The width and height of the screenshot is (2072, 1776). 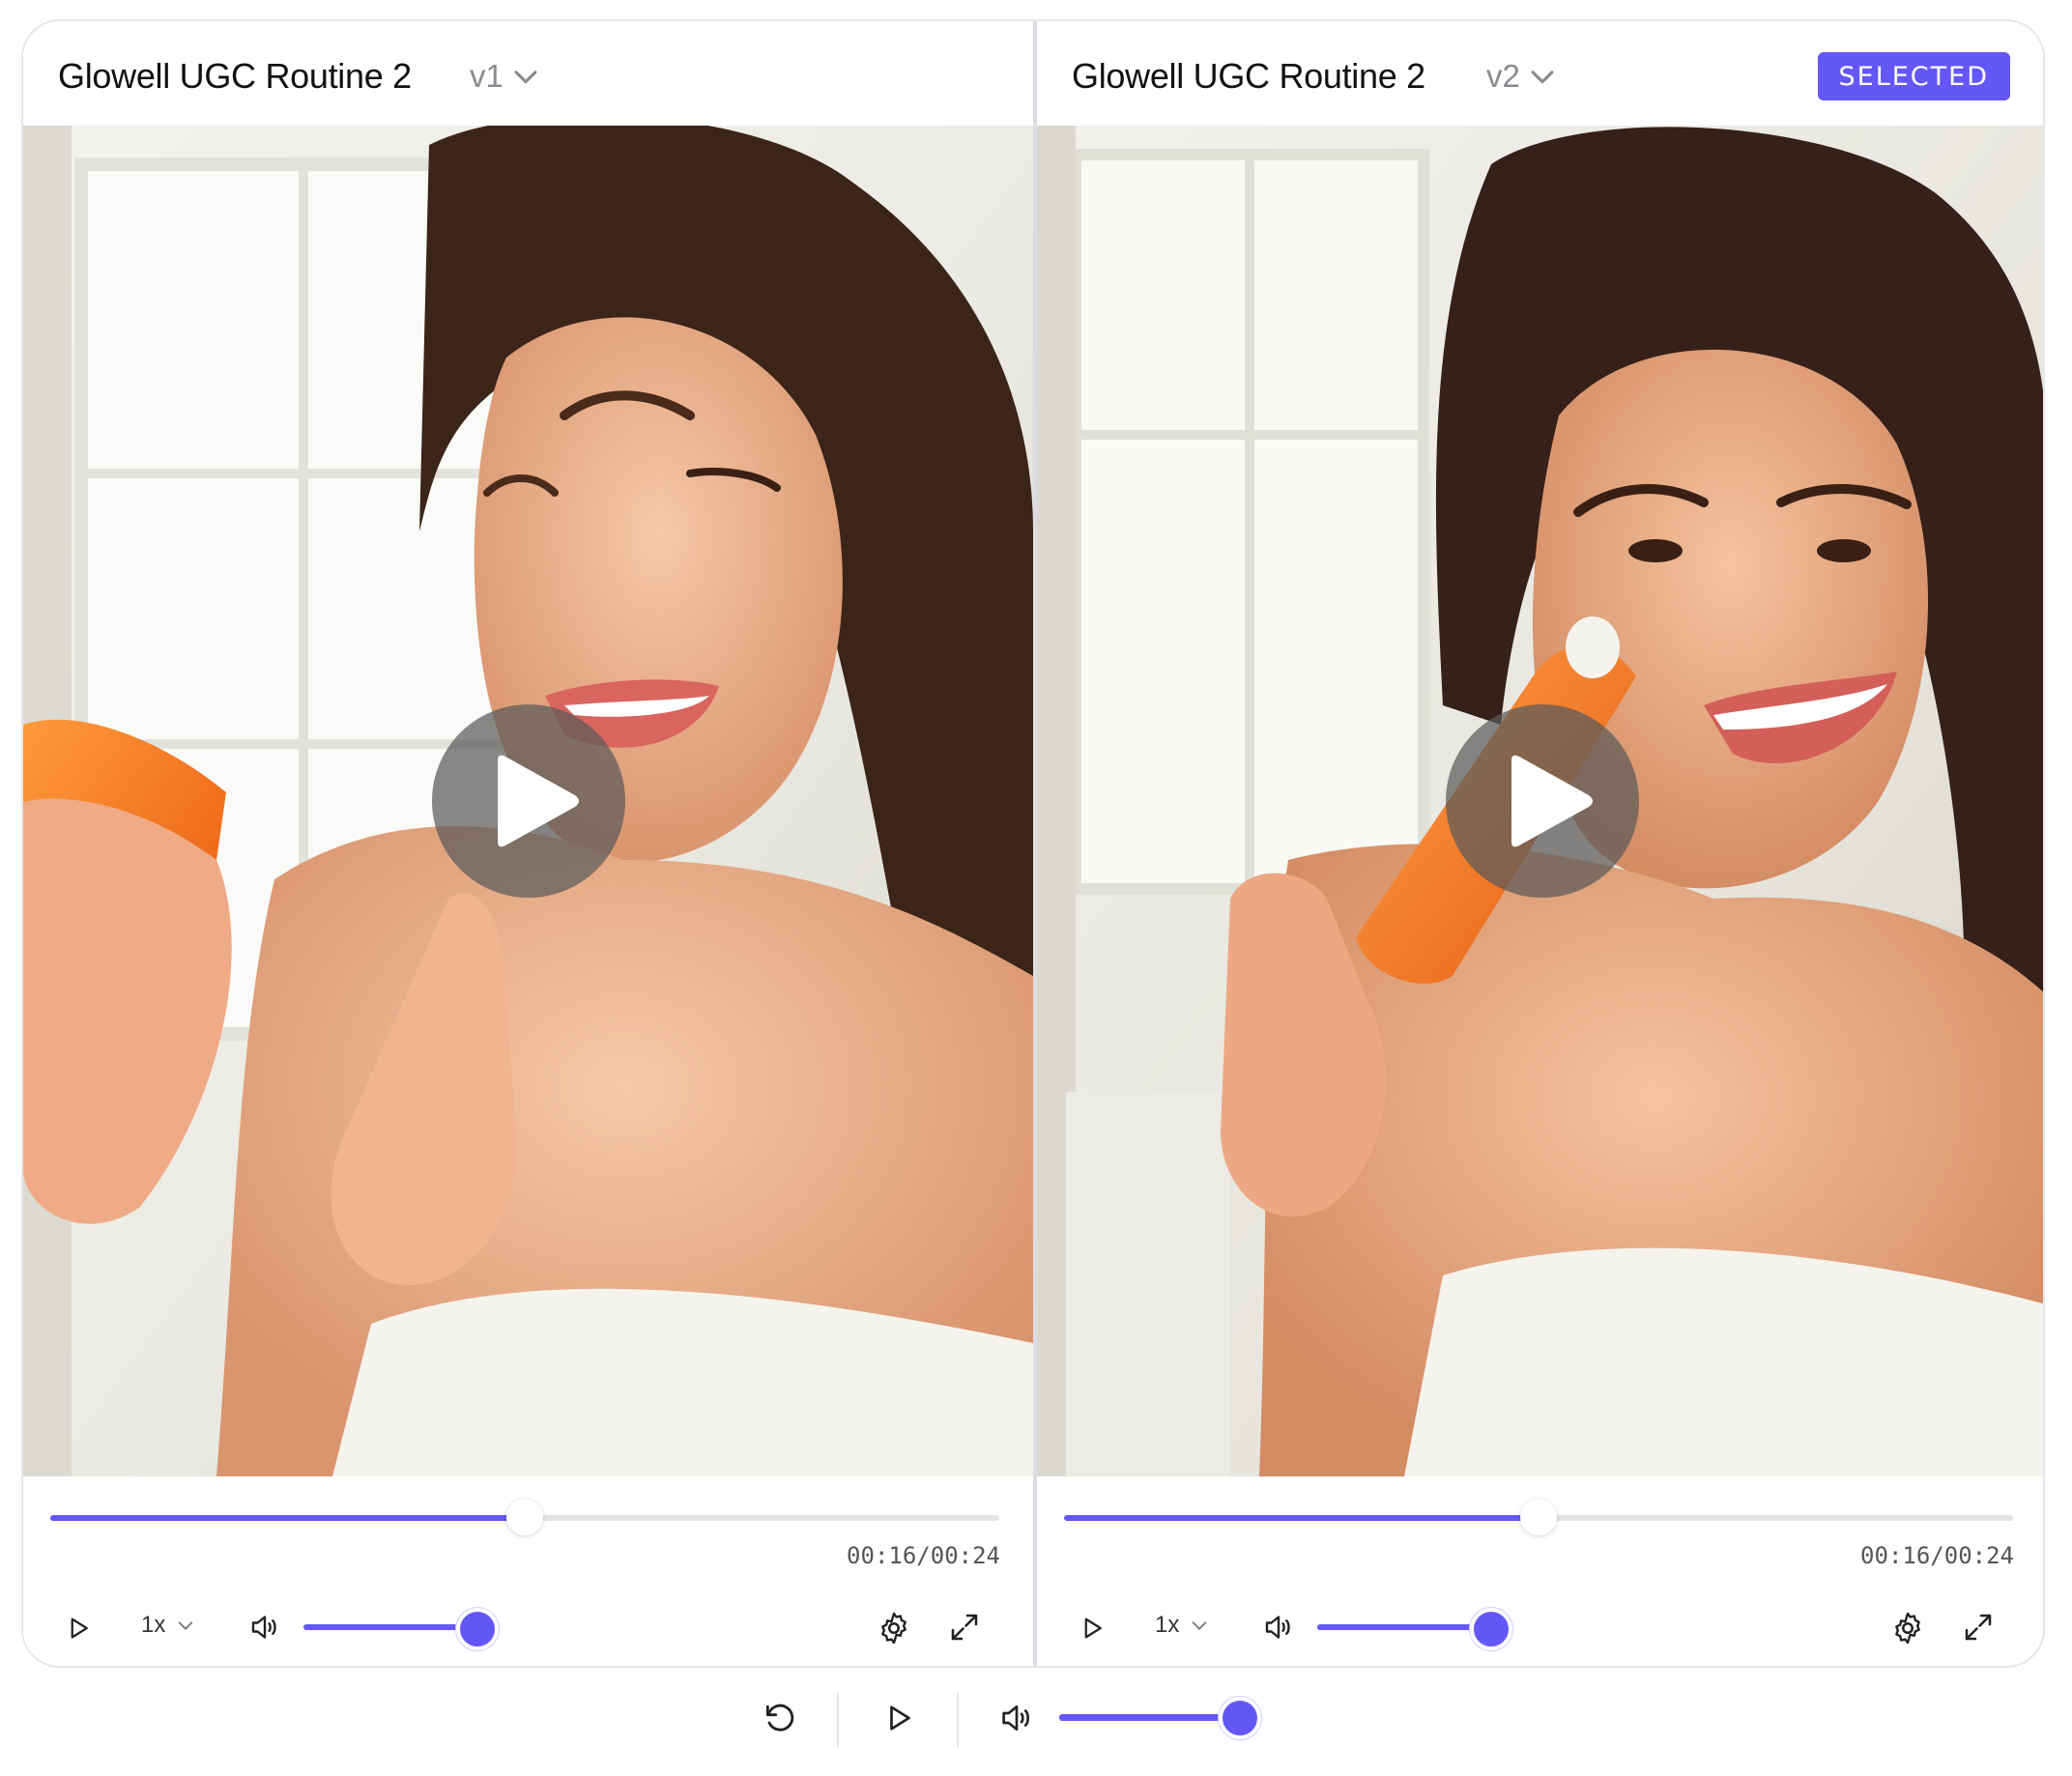 I want to click on global-volume-slider, so click(x=1149, y=1718).